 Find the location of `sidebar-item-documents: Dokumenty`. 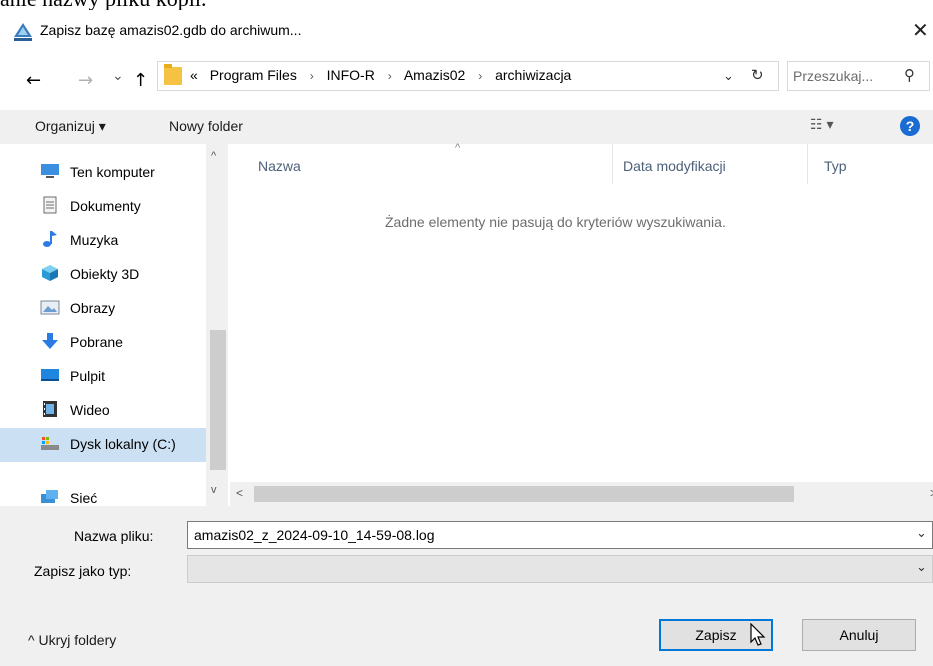

sidebar-item-documents: Dokumenty is located at coordinates (127, 207).